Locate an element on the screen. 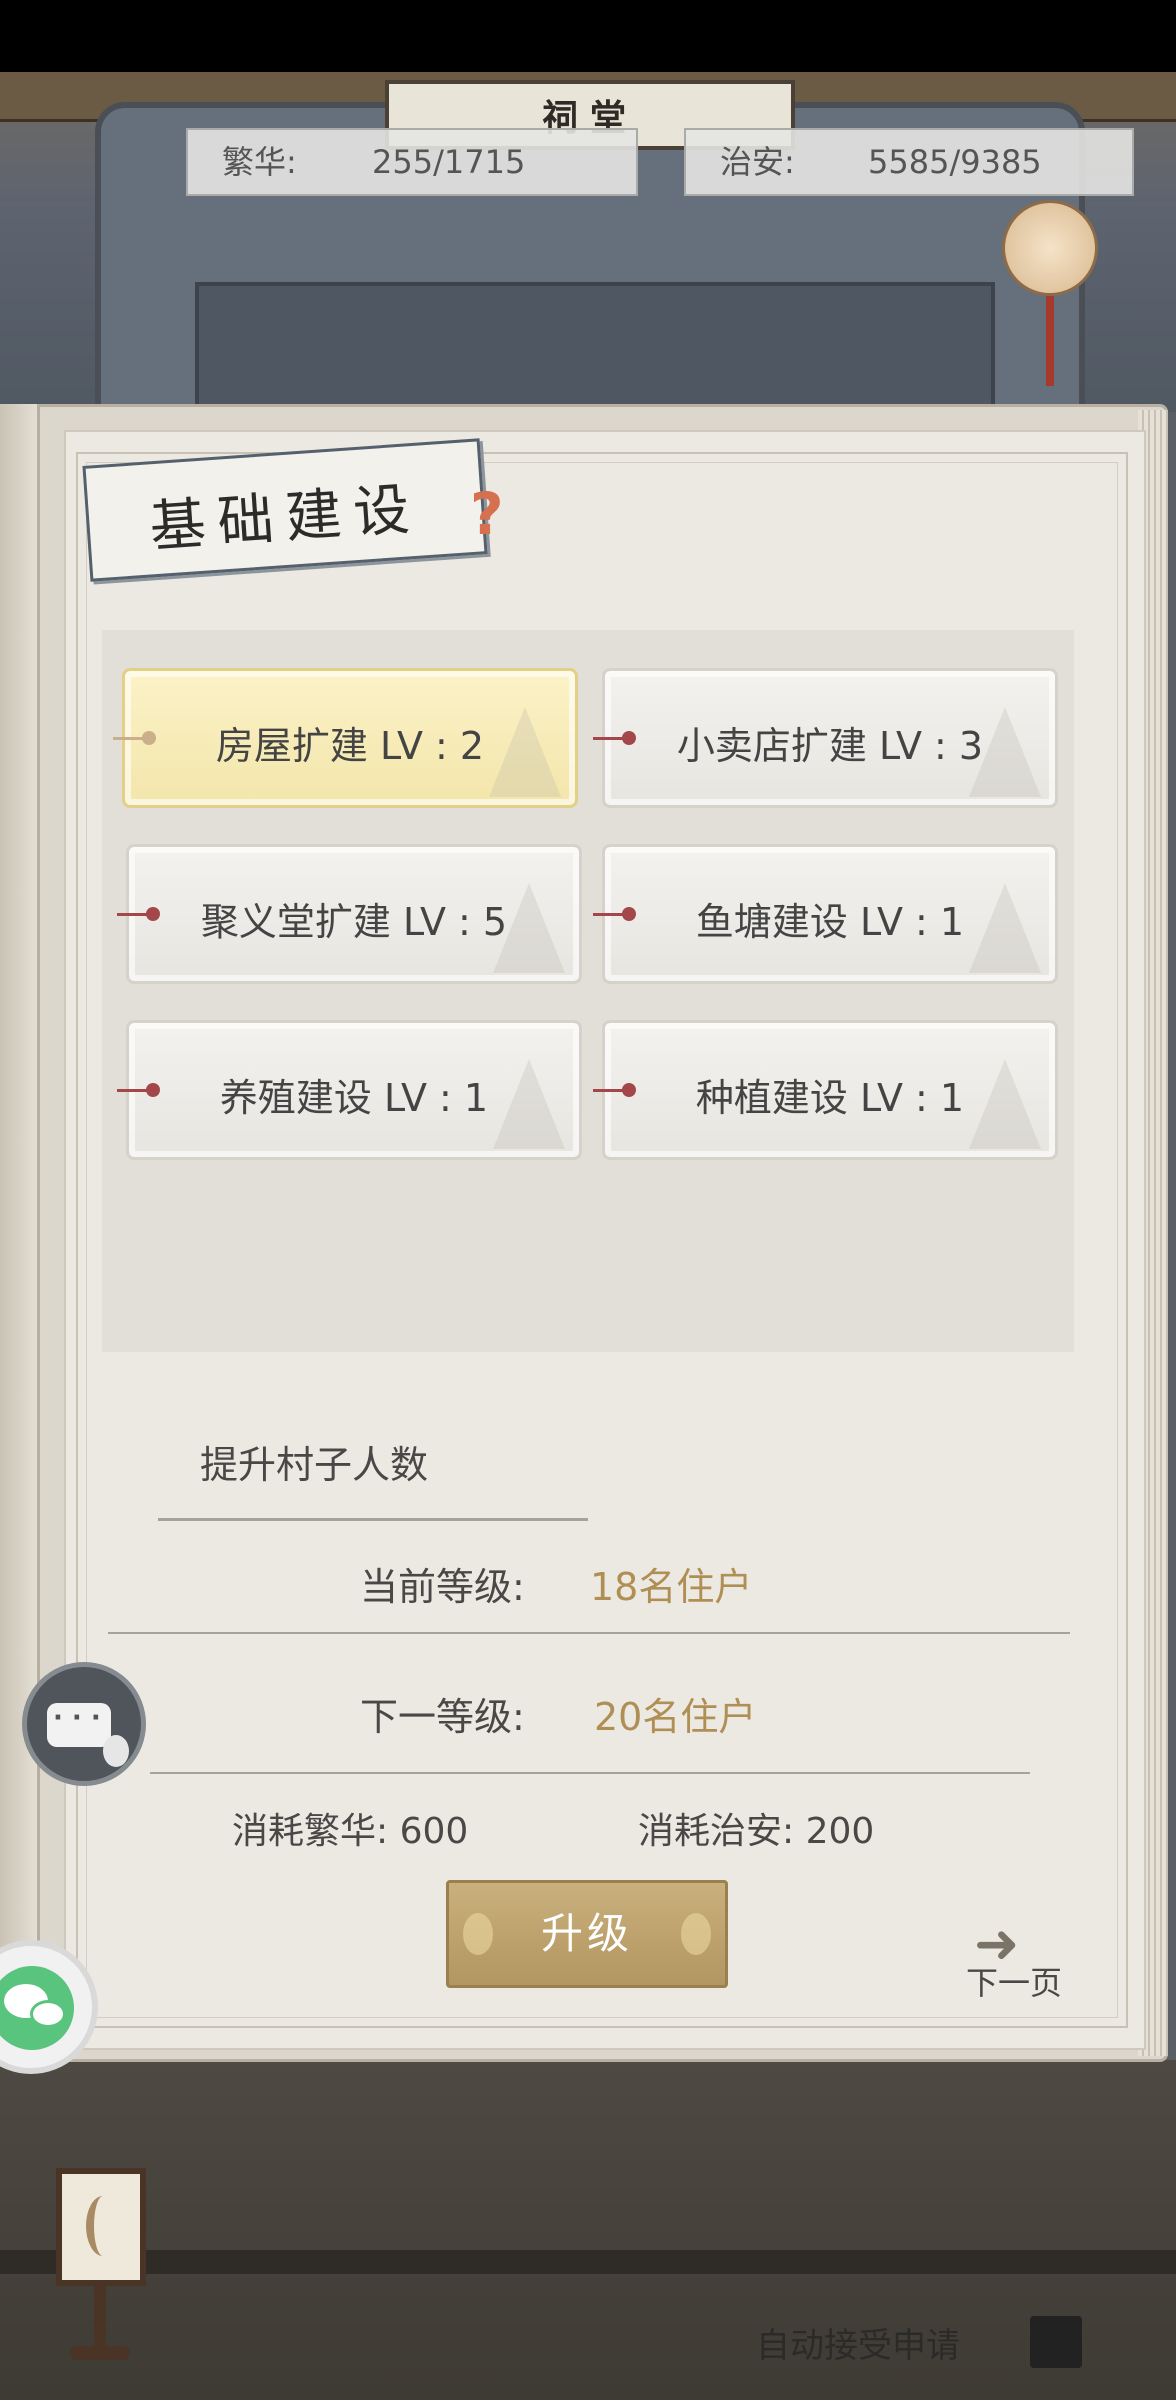 The image size is (1176, 2400). building-button-shop: 小卖店扩建 LV : 3 is located at coordinates (825, 738).